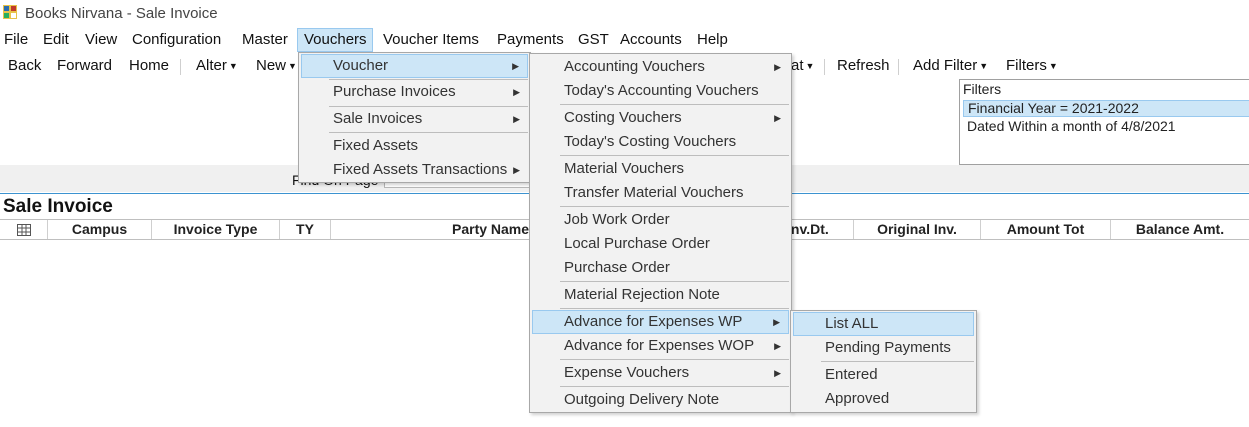 The width and height of the screenshot is (1249, 427). I want to click on menu-item-costing-vouchers: Costing Vouchers ▶, so click(660, 118).